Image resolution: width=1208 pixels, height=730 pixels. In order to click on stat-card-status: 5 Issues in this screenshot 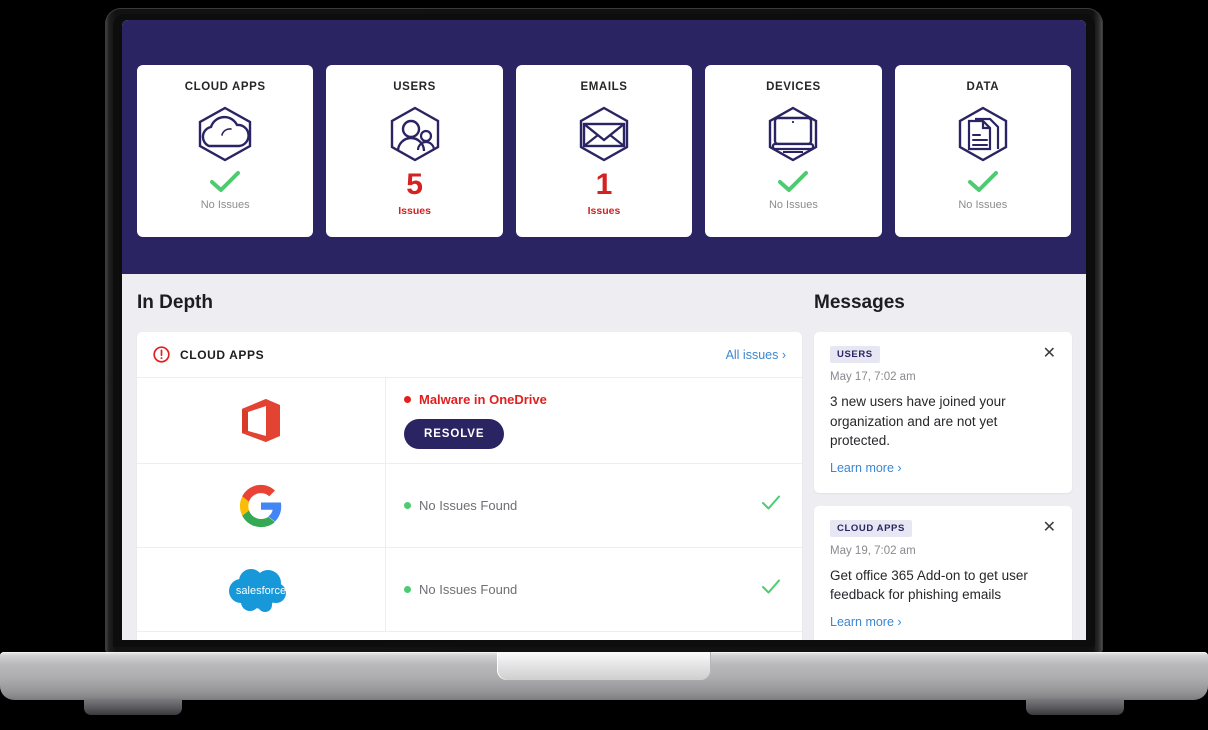, I will do `click(414, 193)`.